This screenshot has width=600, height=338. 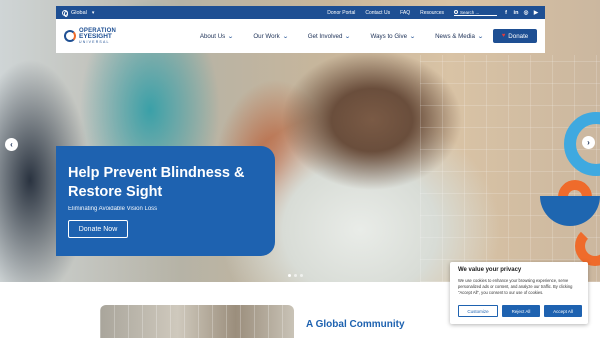 I want to click on nav-item-news-media: News & Media ⌄, so click(x=459, y=36).